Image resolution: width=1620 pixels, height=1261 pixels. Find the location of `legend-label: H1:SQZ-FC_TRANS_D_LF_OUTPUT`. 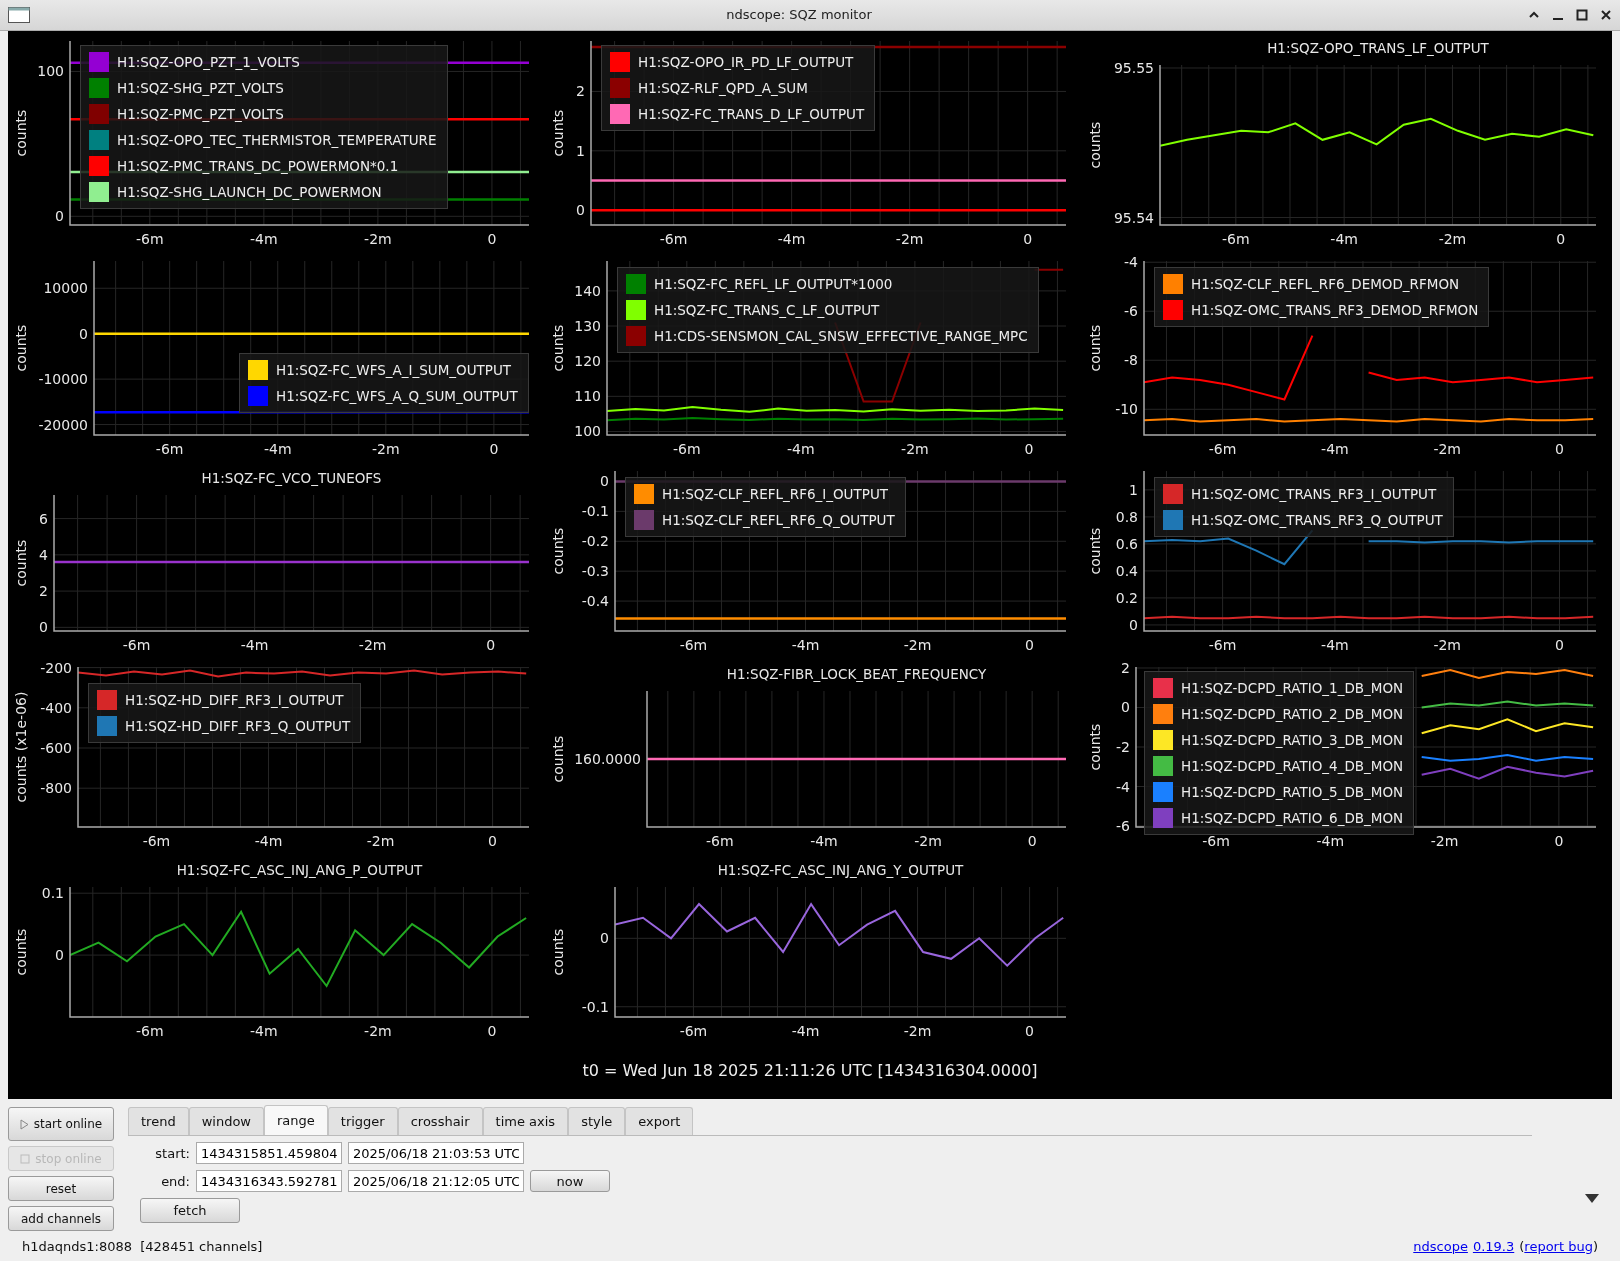

legend-label: H1:SQZ-FC_TRANS_D_LF_OUTPUT is located at coordinates (751, 113).